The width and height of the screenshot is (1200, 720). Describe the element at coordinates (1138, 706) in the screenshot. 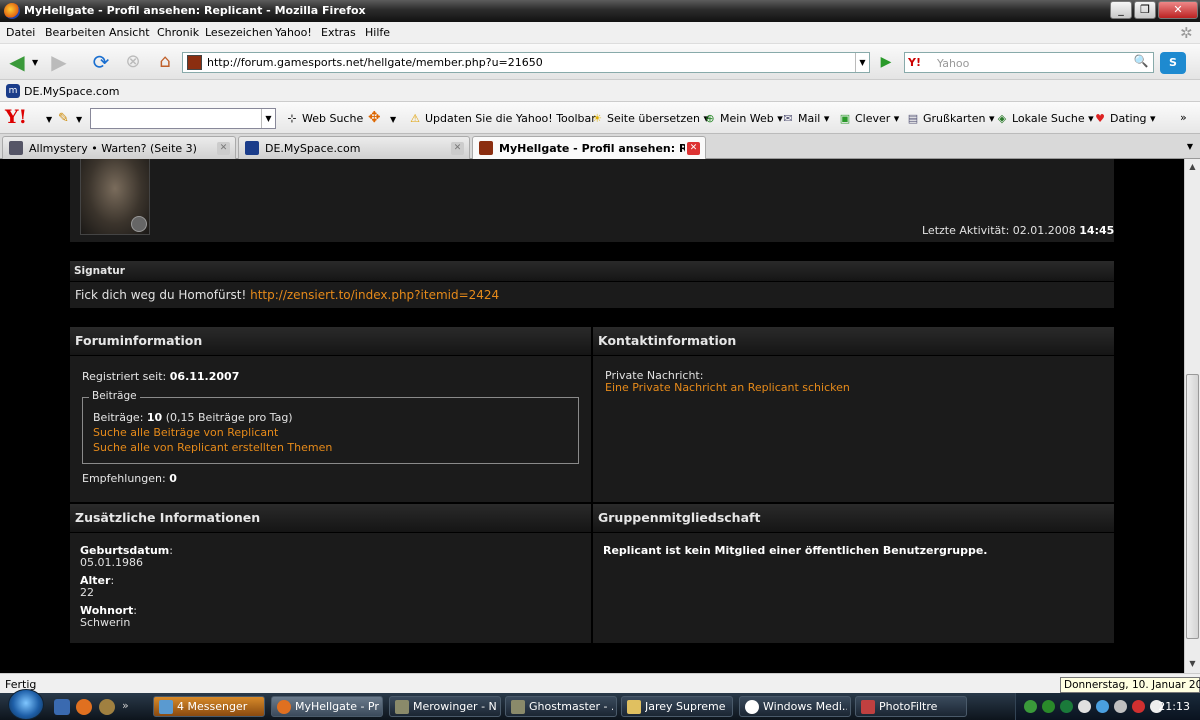

I see `antivirus-tray-icon` at that location.